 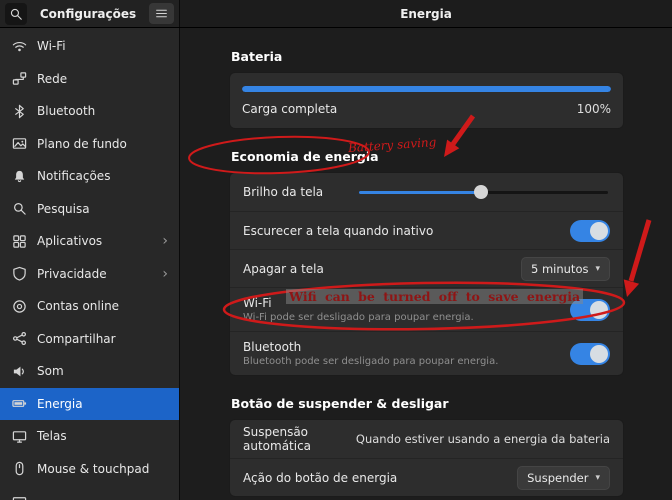 What do you see at coordinates (558, 477) in the screenshot?
I see `power-button-value: Suspender` at bounding box center [558, 477].